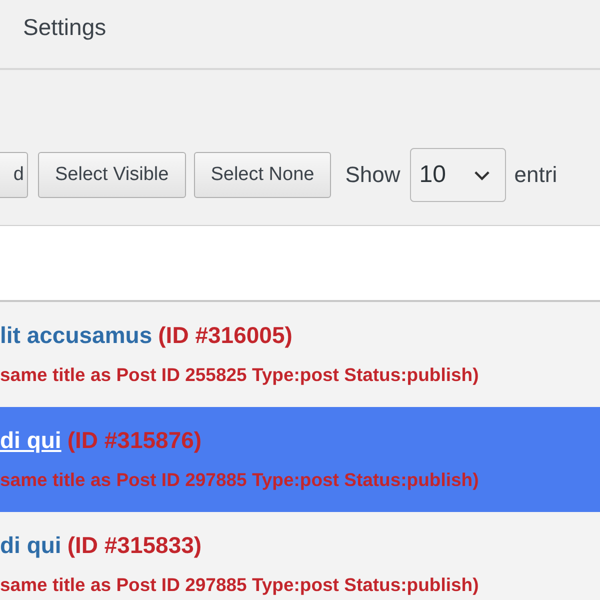 The width and height of the screenshot is (600, 600). What do you see at coordinates (263, 175) in the screenshot?
I see `toolbar-button: Select None` at bounding box center [263, 175].